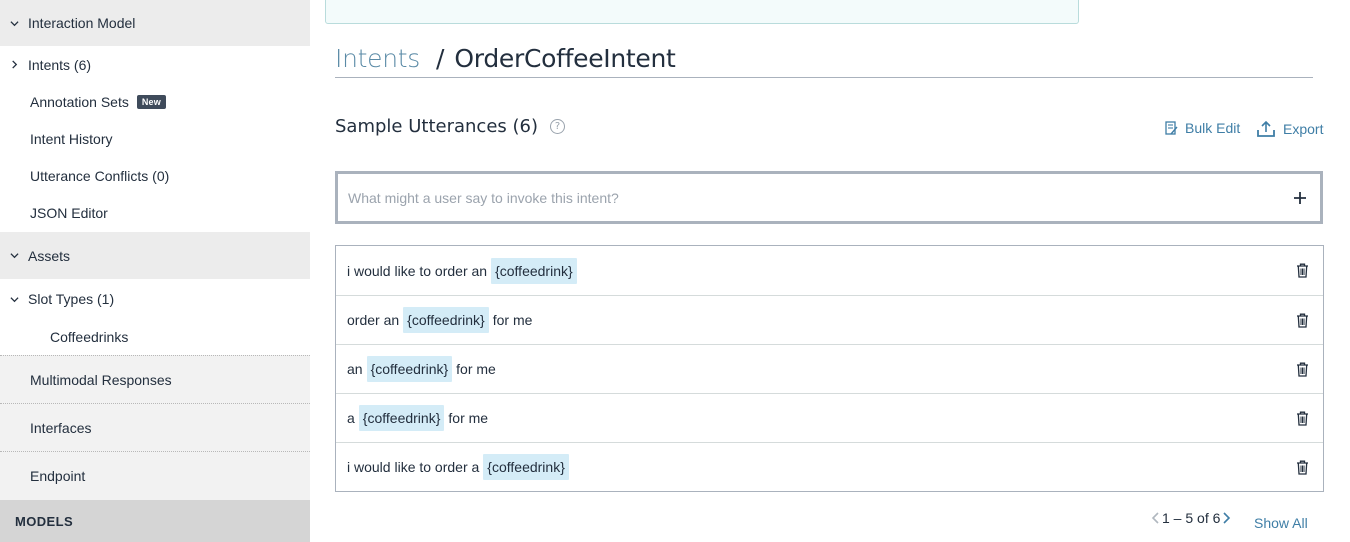  I want to click on assets-submenu: Slot Types (1) Coffeedrinks, so click(155, 317).